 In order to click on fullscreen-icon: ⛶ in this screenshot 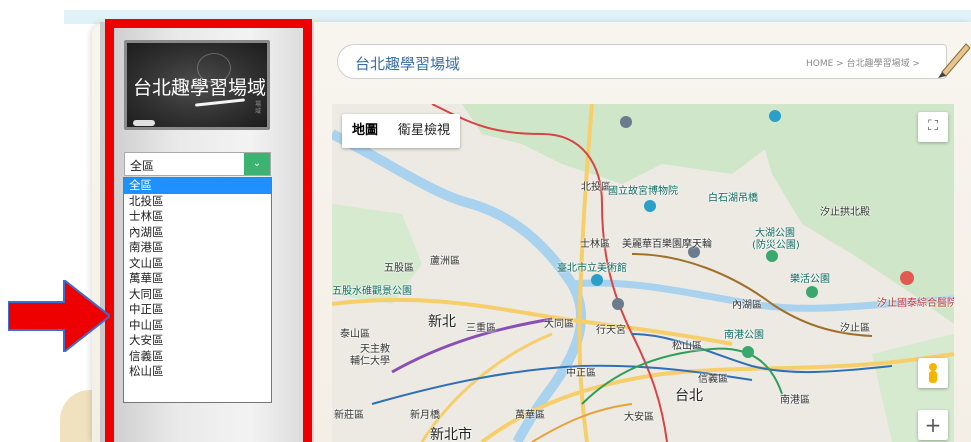, I will do `click(933, 127)`.